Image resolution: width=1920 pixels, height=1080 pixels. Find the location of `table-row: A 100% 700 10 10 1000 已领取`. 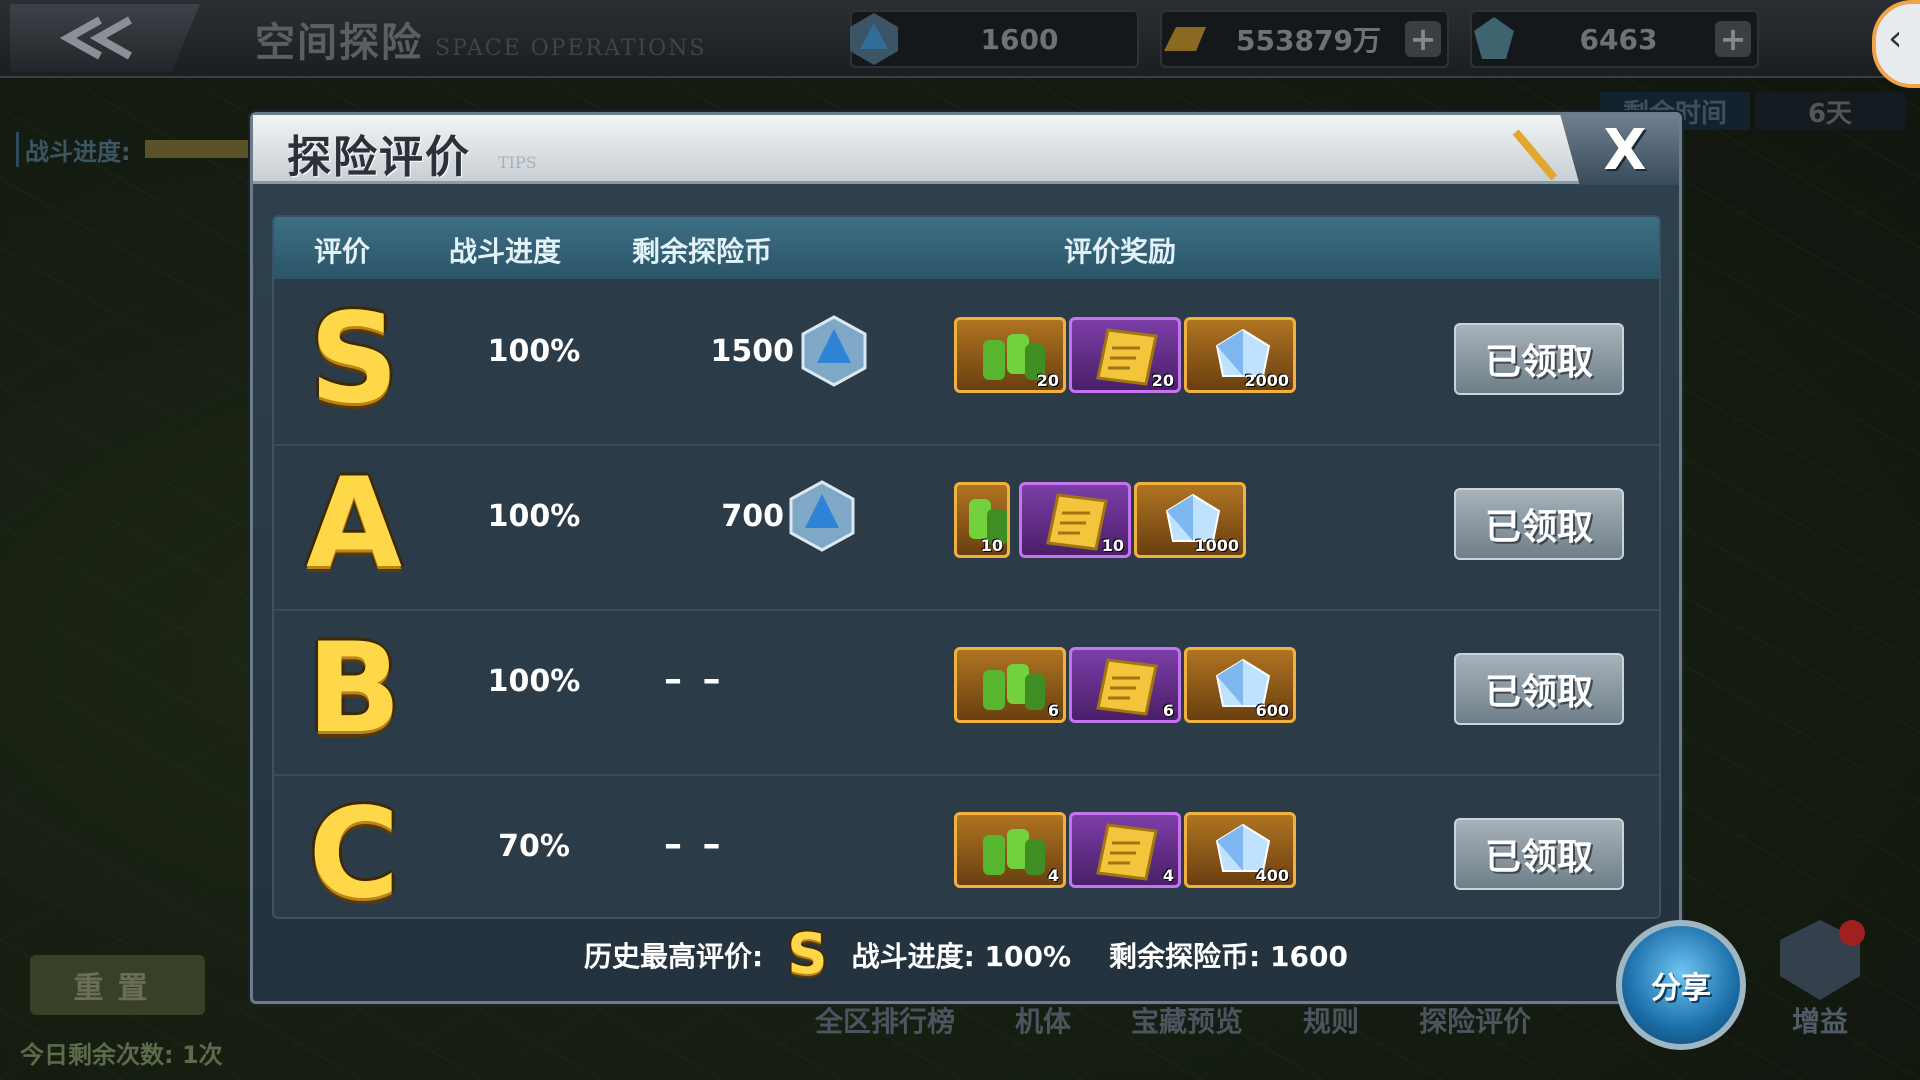

table-row: A 100% 700 10 10 1000 已领取 is located at coordinates (966, 527).